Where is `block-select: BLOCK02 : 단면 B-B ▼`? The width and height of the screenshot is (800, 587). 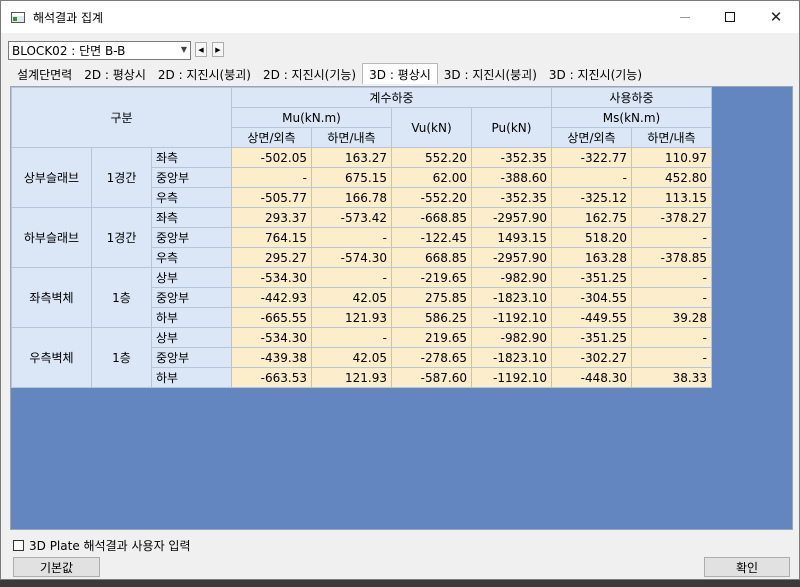 block-select: BLOCK02 : 단면 B-B ▼ is located at coordinates (99, 50).